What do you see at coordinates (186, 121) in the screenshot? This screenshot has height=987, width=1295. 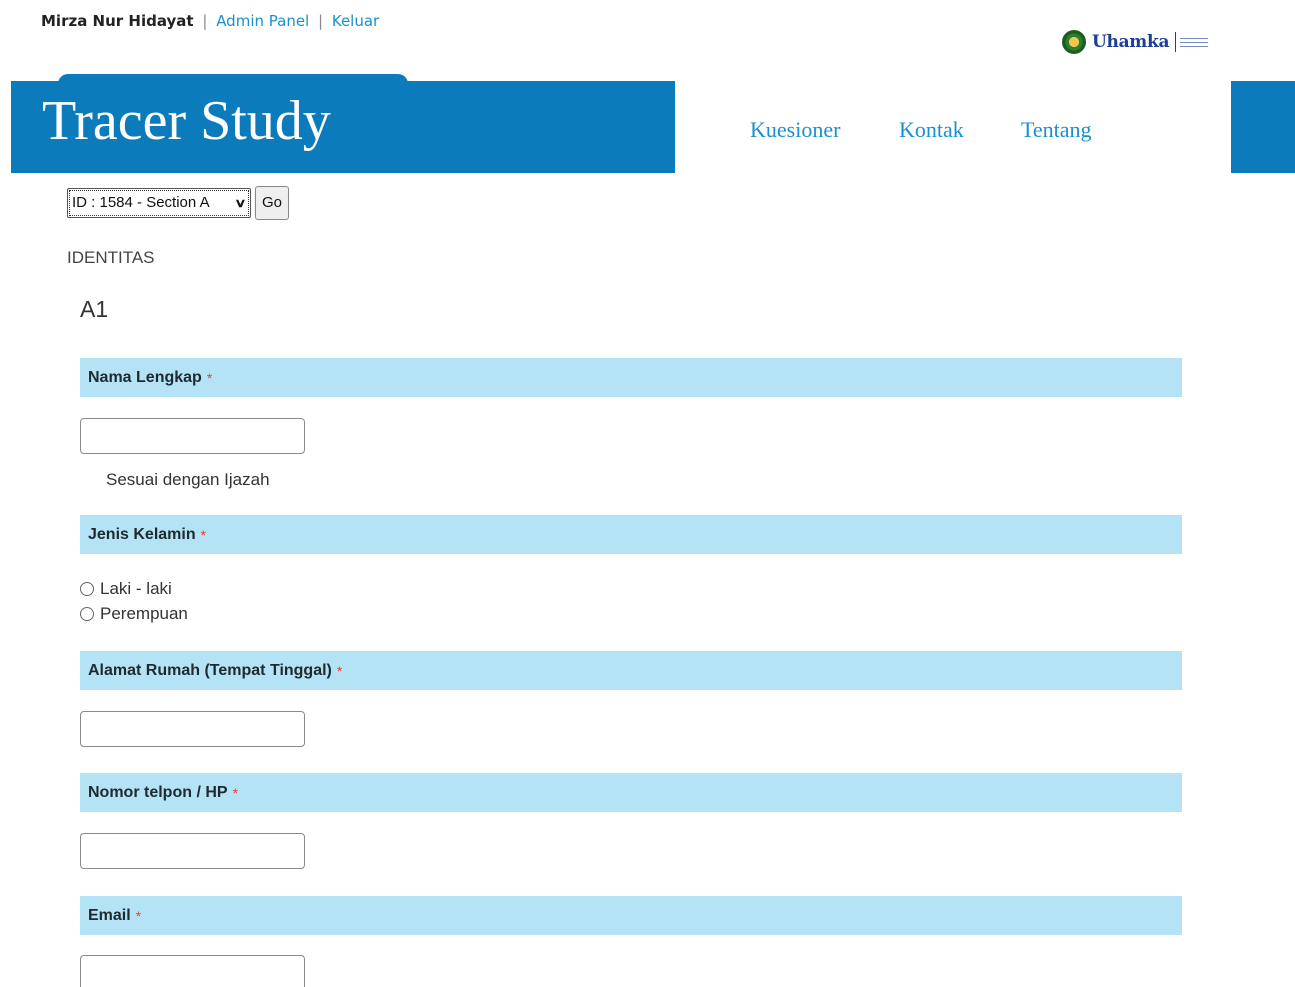 I see `site-title: Tracer Study` at bounding box center [186, 121].